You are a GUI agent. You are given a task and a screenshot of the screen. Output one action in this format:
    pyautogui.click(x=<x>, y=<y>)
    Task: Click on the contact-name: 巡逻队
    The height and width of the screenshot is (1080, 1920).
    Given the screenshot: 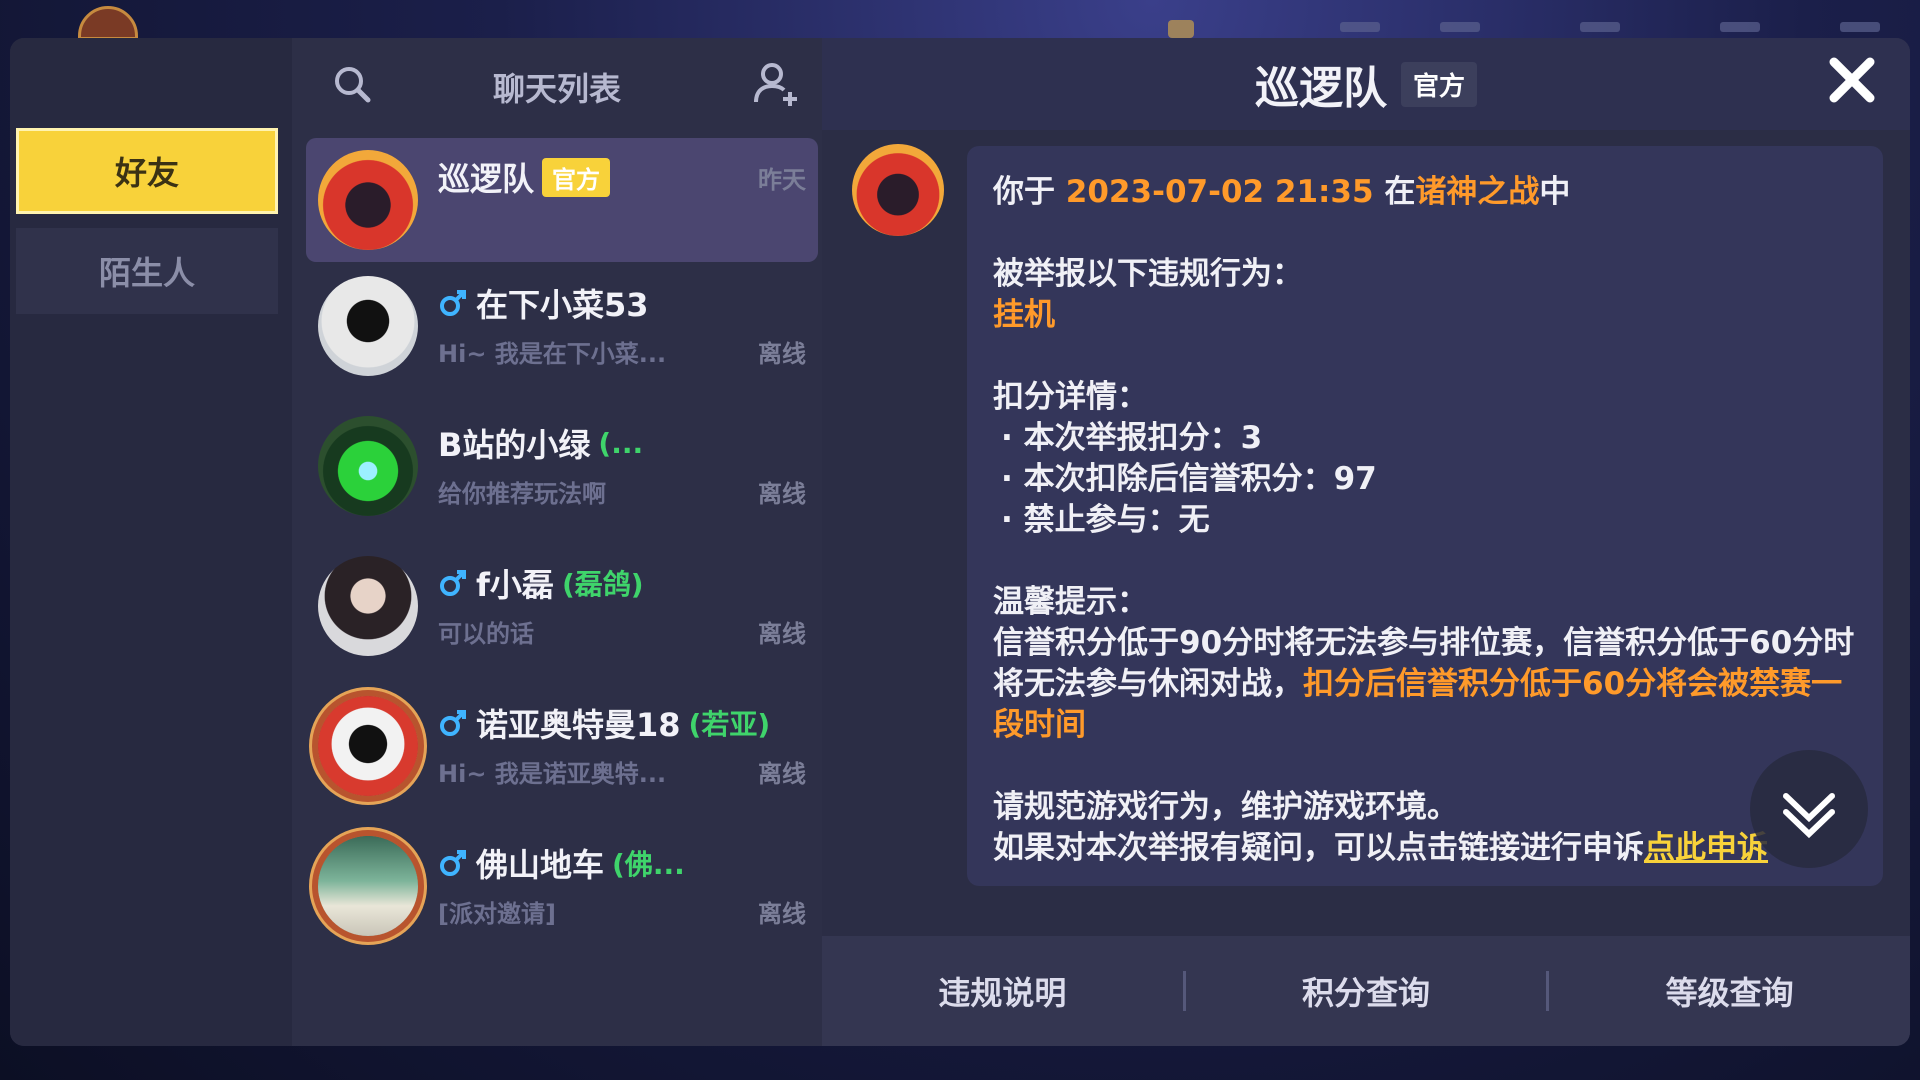 What is the action you would take?
    pyautogui.click(x=486, y=179)
    